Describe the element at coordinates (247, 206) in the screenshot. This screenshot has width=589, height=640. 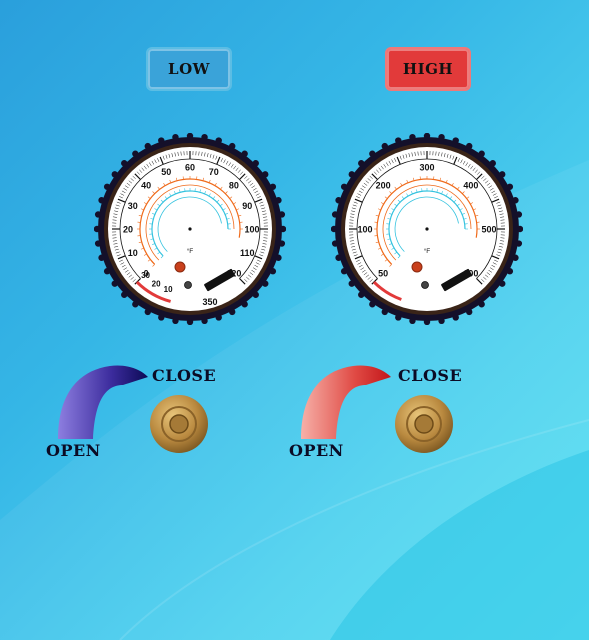
I see `low-gauge-scale-label: 90` at that location.